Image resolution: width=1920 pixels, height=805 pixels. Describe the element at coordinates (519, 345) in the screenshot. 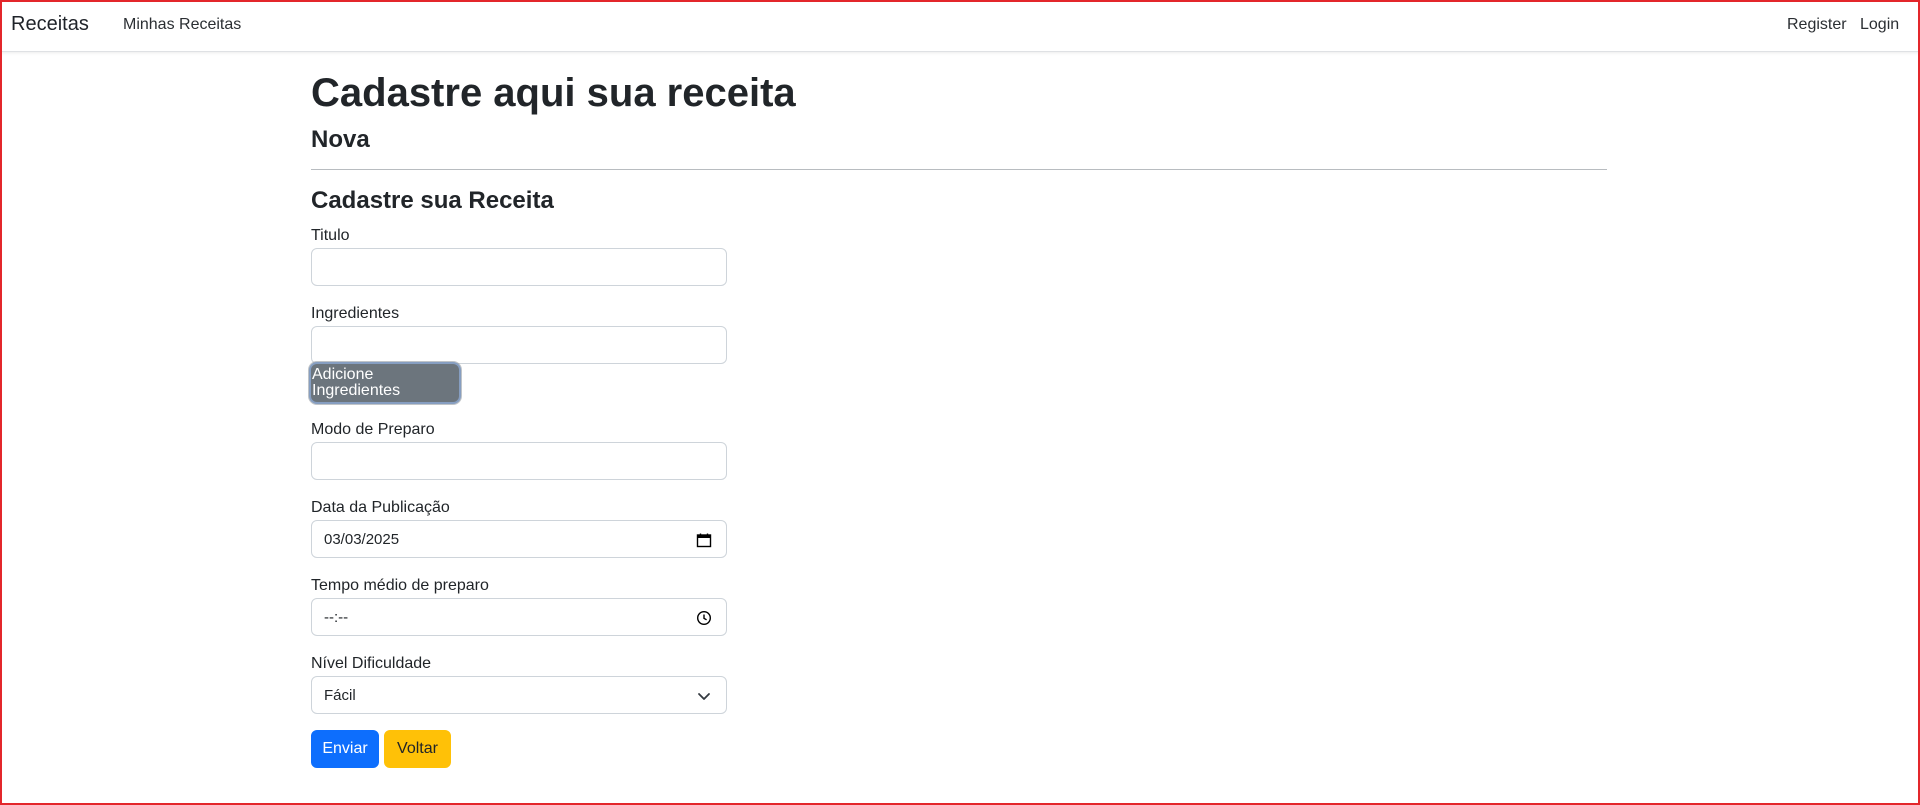

I see `ingredientes-input` at that location.